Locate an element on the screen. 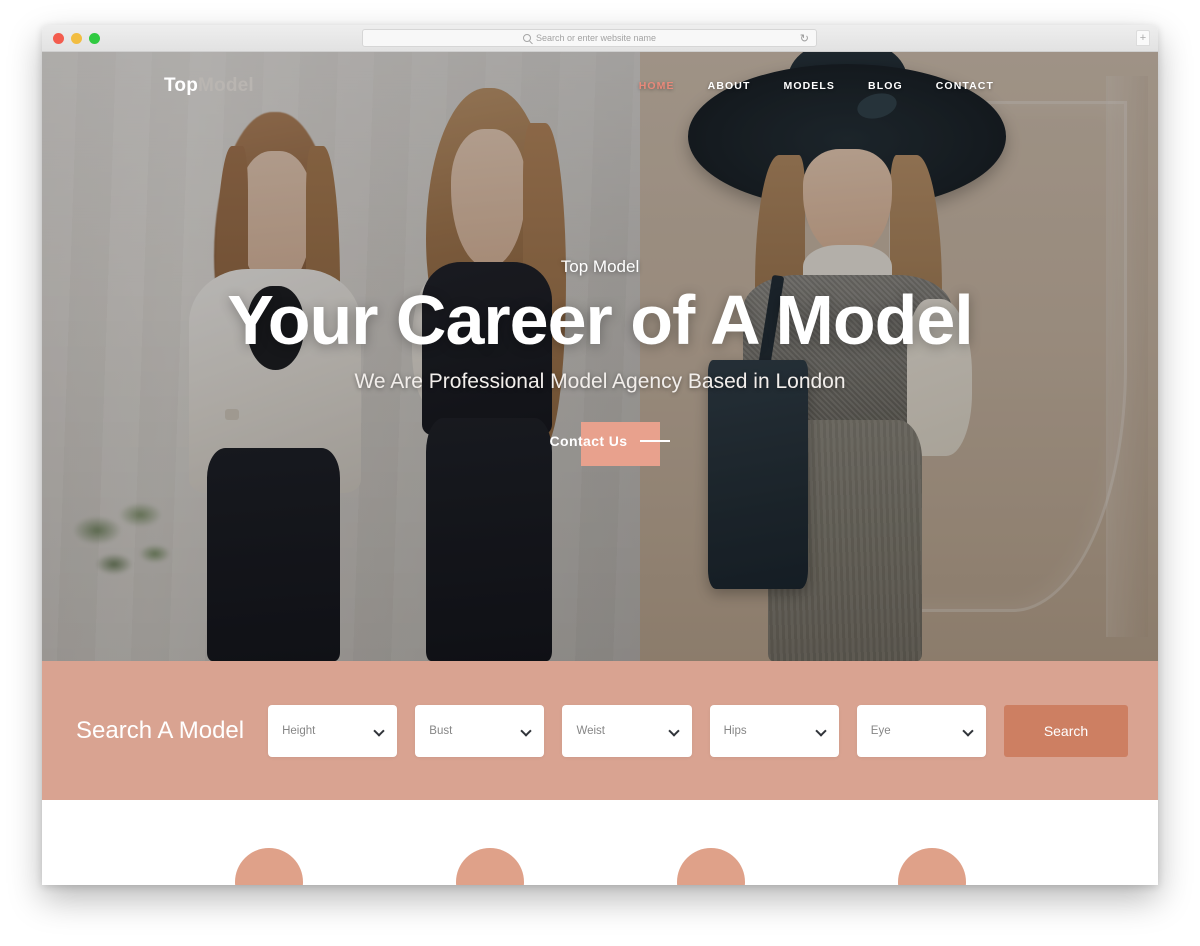 The width and height of the screenshot is (1200, 946). contact-us-label: Contact Us is located at coordinates (588, 441).